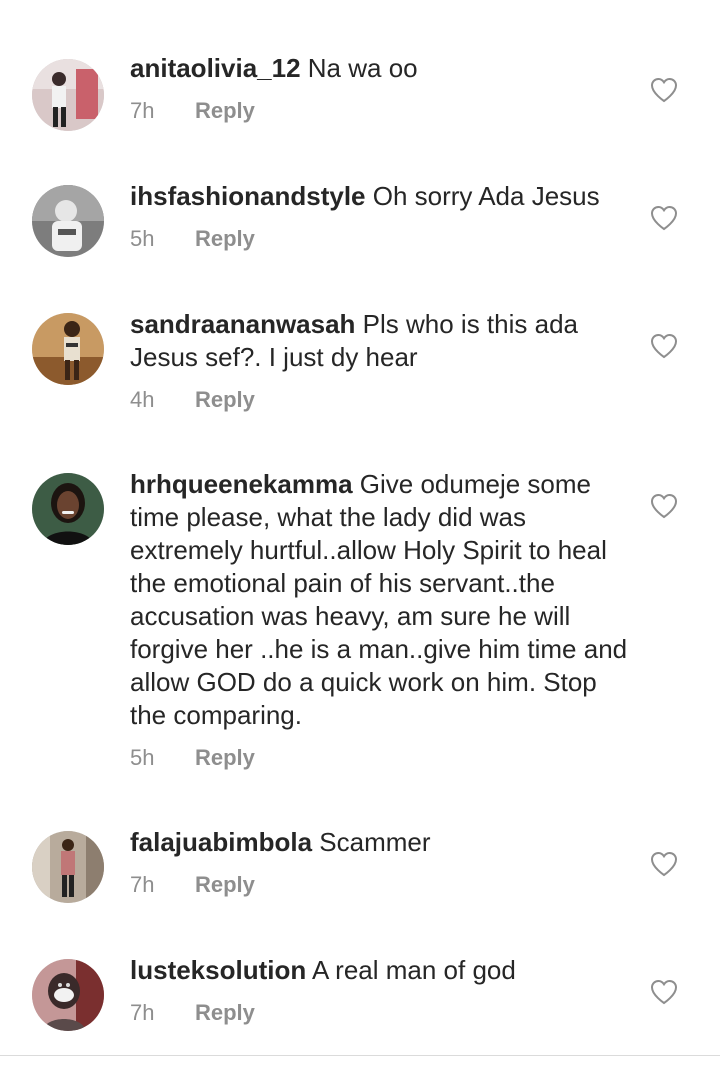  What do you see at coordinates (380, 400) in the screenshot?
I see `comment-meta: 4h Reply` at bounding box center [380, 400].